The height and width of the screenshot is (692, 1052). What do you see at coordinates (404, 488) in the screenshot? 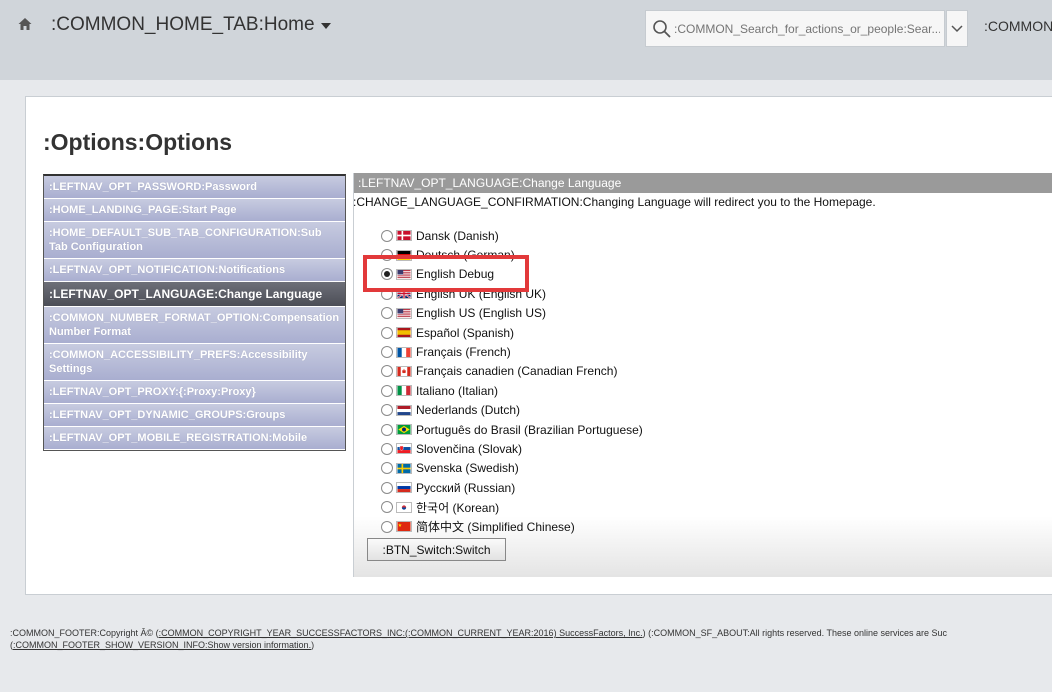
I see `ru-flag-icon` at bounding box center [404, 488].